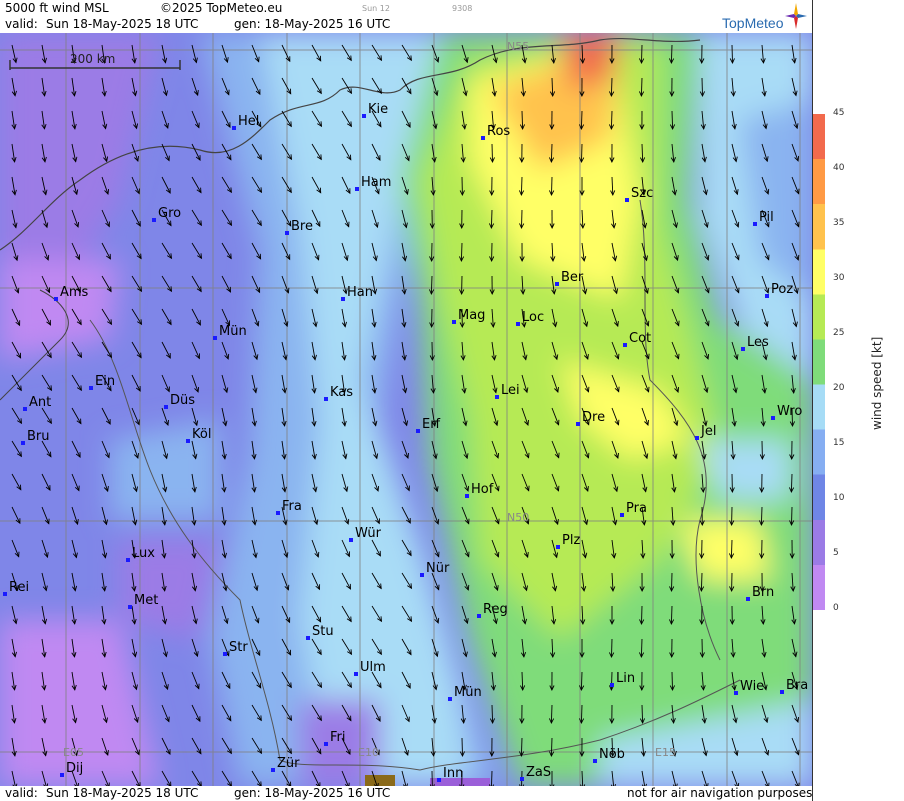 The image size is (904, 801). What do you see at coordinates (720, 793) in the screenshot?
I see `disclaimer: not for air navigation purposes` at bounding box center [720, 793].